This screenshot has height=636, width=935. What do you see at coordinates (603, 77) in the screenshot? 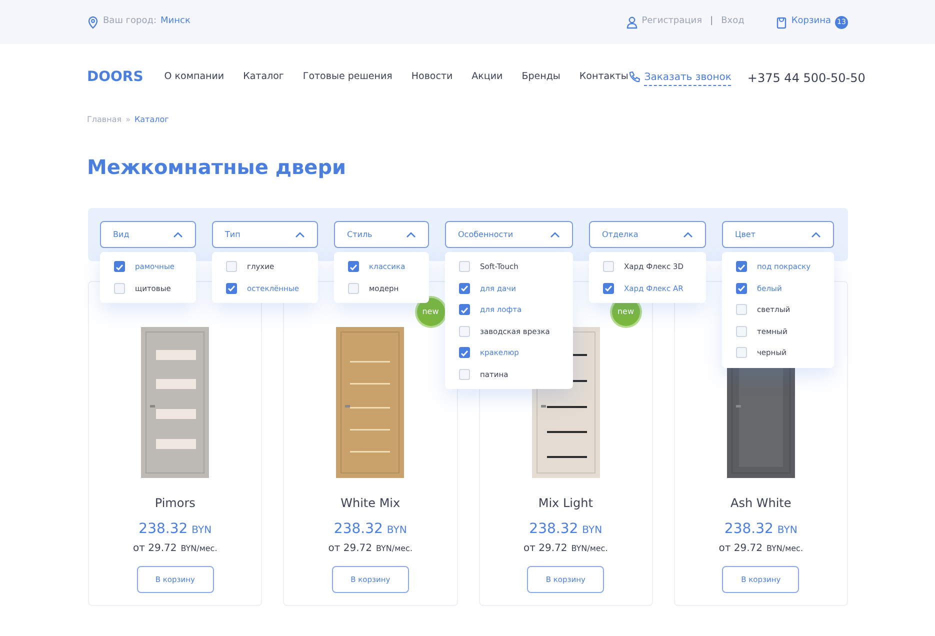
I see `nav-link: Контакты` at bounding box center [603, 77].